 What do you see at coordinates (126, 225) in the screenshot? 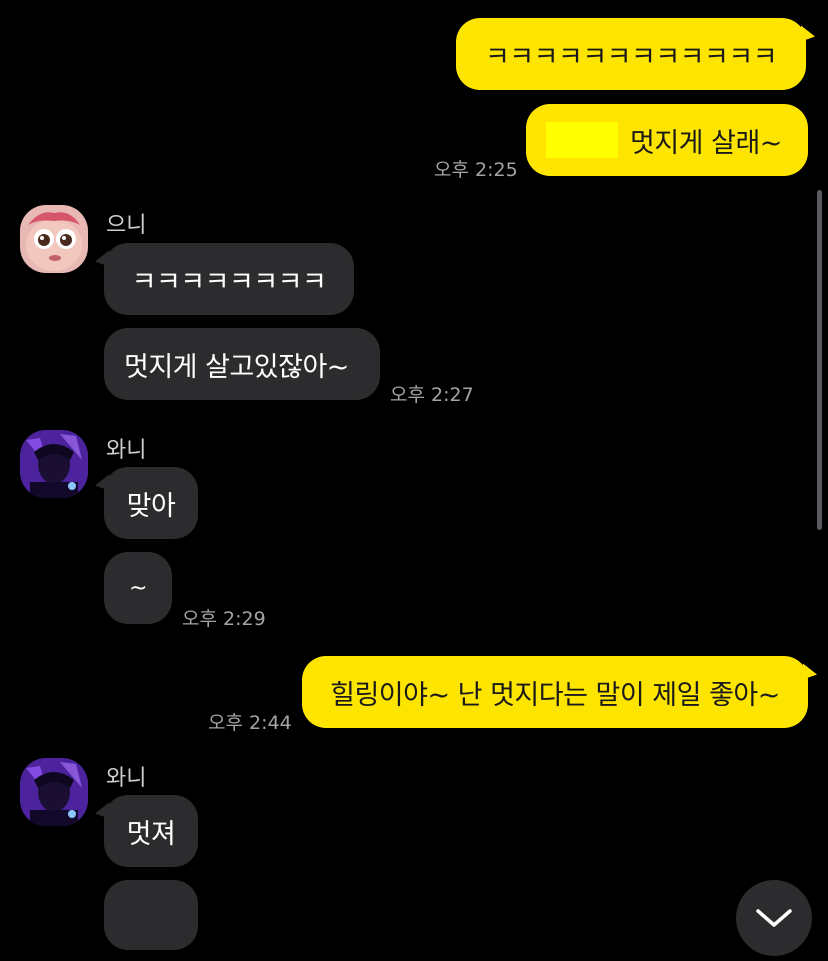
I see `sender-name: 으니` at bounding box center [126, 225].